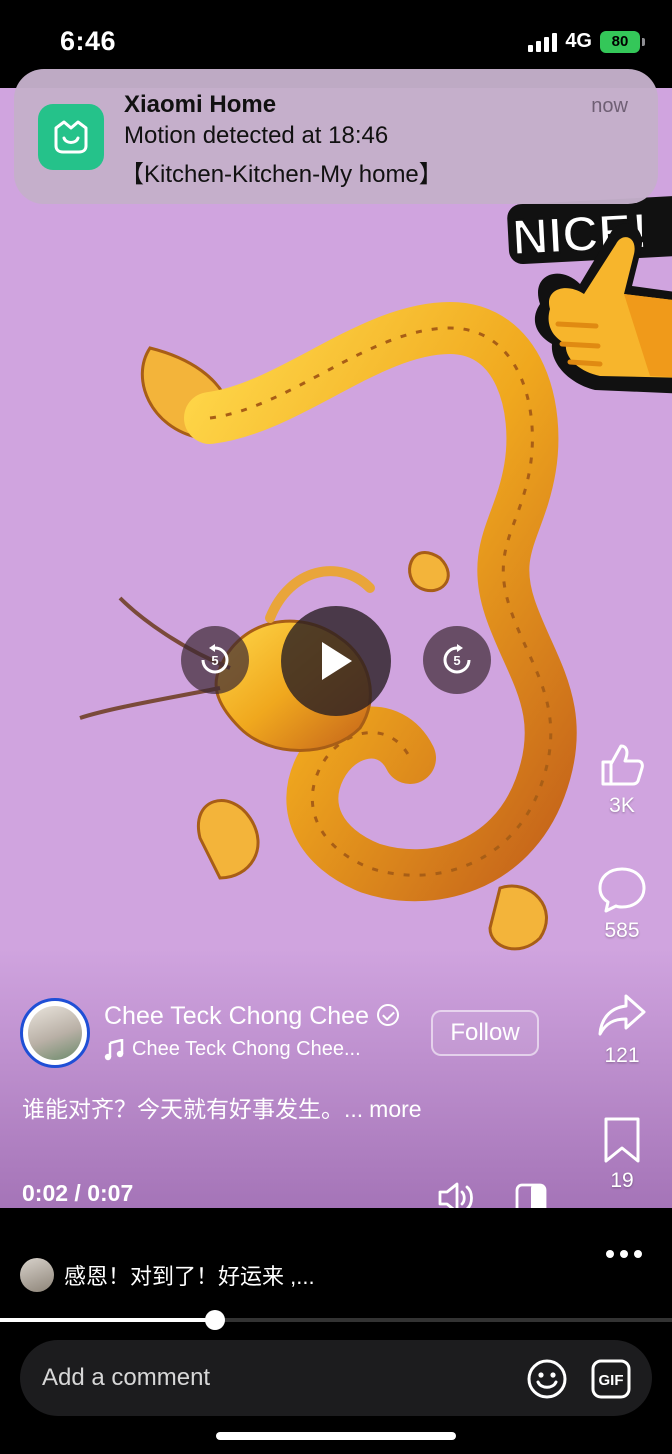 The height and width of the screenshot is (1454, 672). I want to click on music-note-icon, so click(114, 1049).